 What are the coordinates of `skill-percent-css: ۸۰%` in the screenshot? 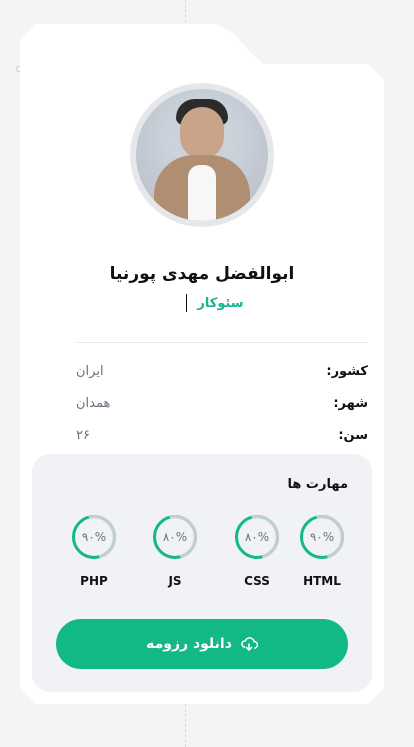 It's located at (257, 537).